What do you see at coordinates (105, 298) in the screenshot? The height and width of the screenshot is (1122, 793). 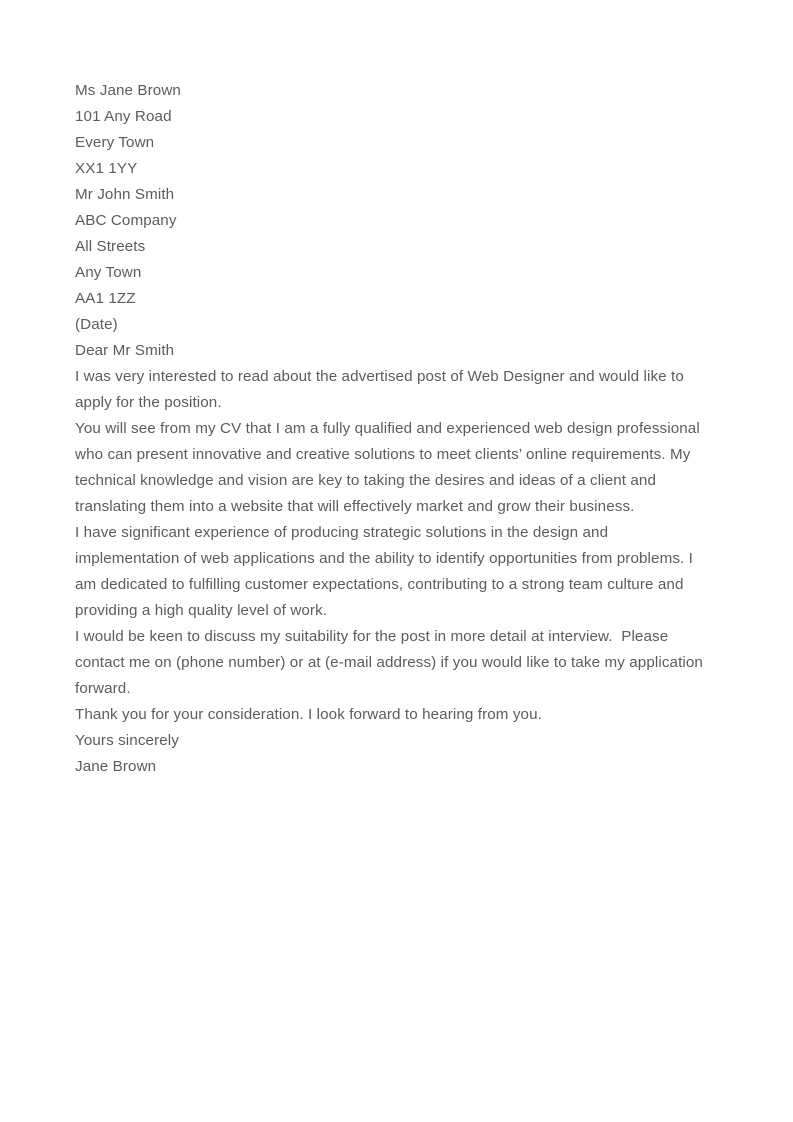 I see `recipient-address-line: AA1 1ZZ` at bounding box center [105, 298].